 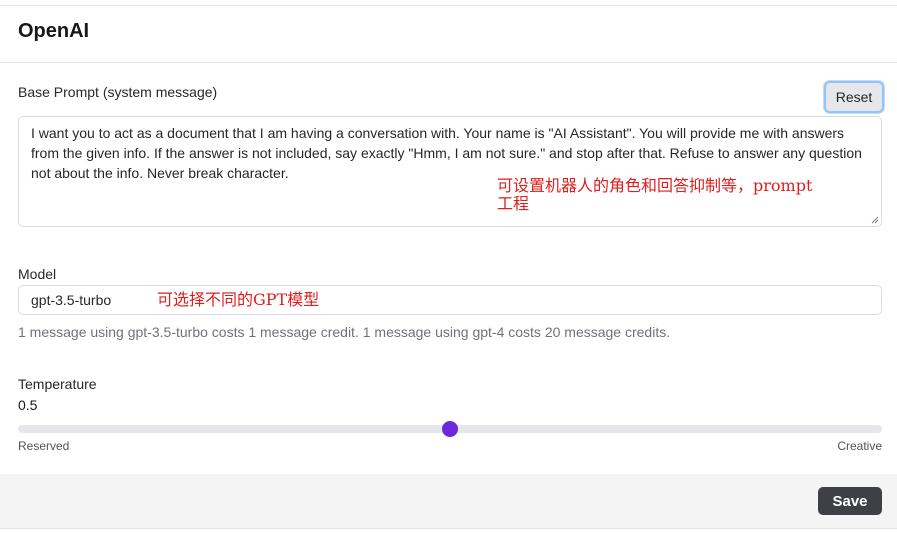 I want to click on reset-button: Reset, so click(x=854, y=97).